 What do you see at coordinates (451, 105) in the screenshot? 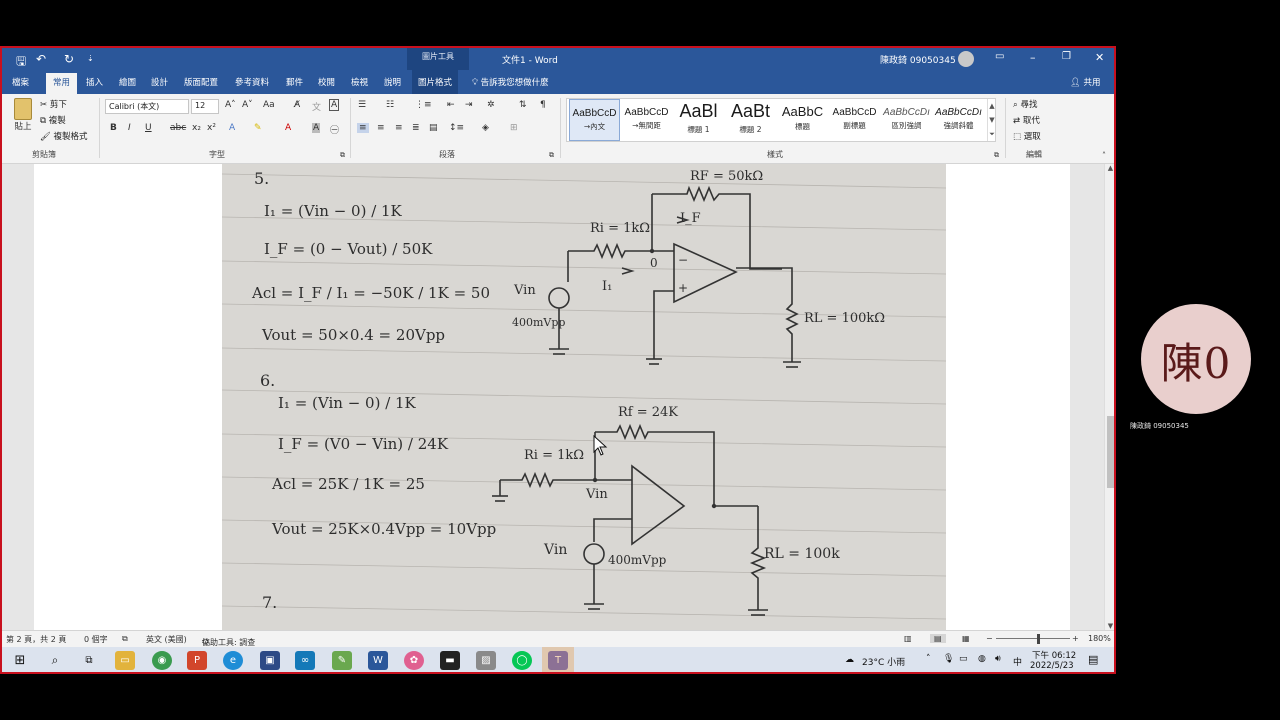
I see `decrease-indent-icon: ⇤` at bounding box center [451, 105].